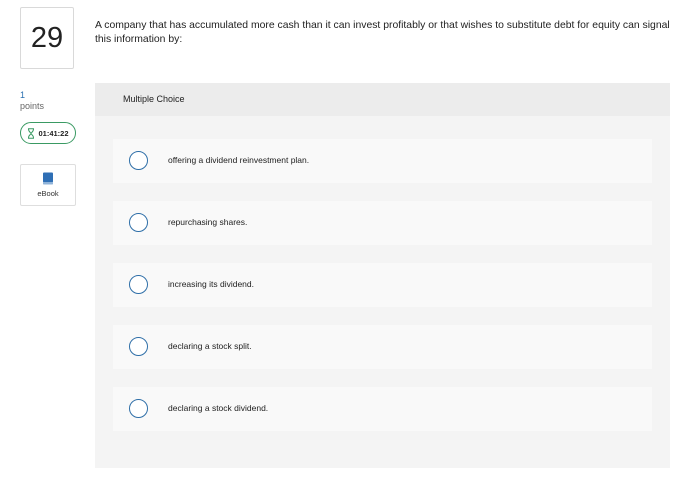  I want to click on option-label: declaring a stock split., so click(210, 346).